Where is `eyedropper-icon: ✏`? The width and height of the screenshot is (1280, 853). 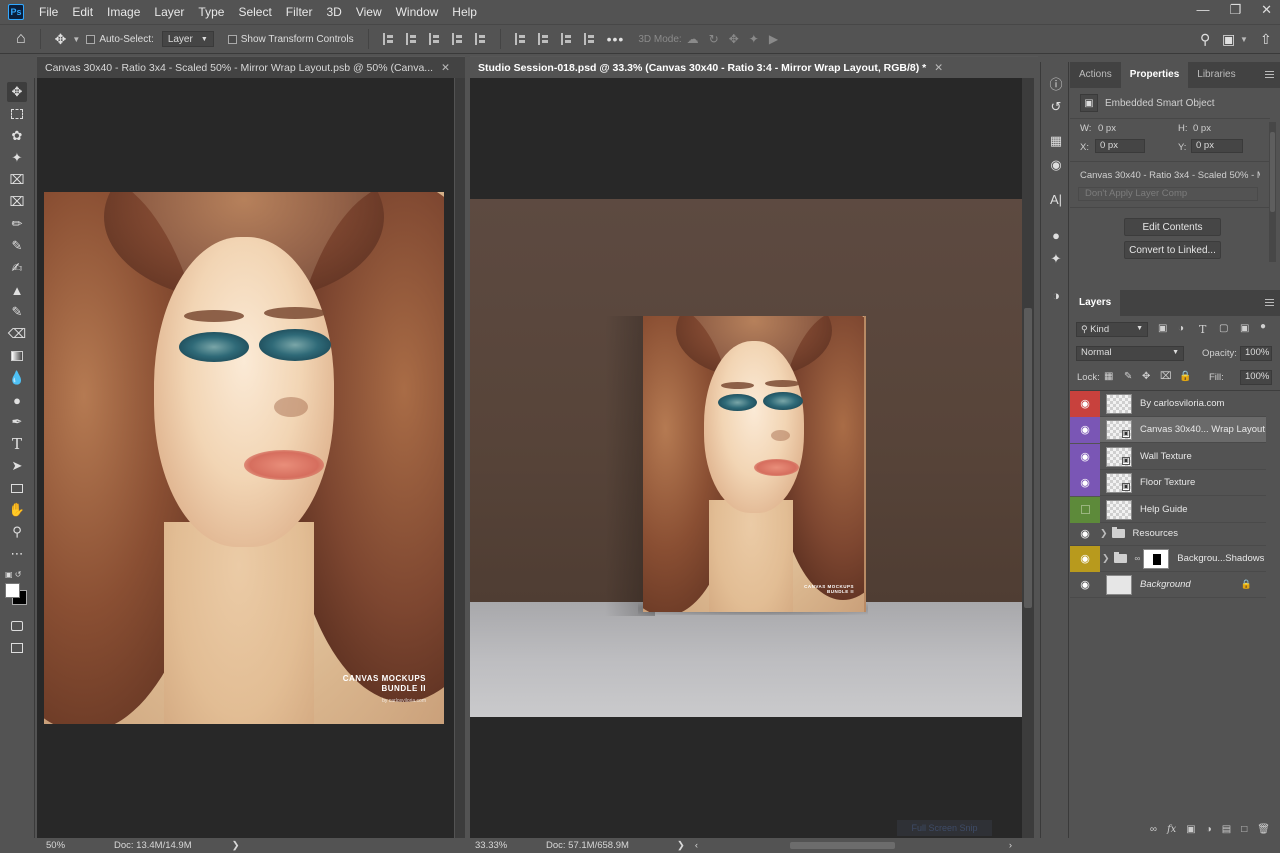 eyedropper-icon: ✏ is located at coordinates (17, 224).